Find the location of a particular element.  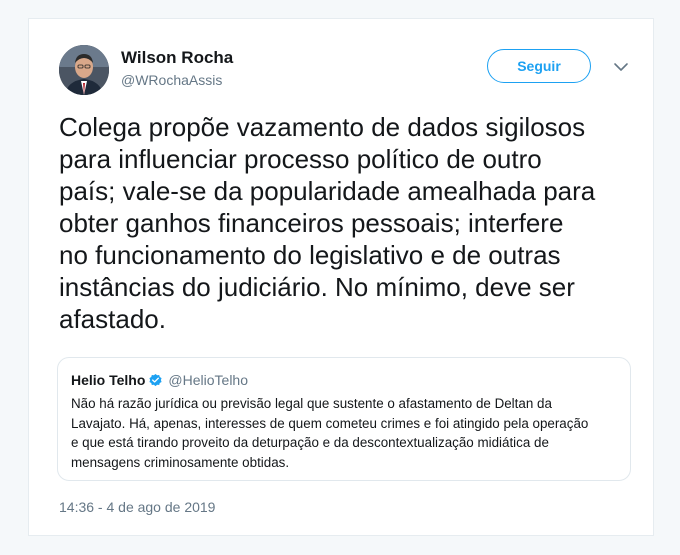

quoted-author-handle: @HelioTelho is located at coordinates (208, 380).